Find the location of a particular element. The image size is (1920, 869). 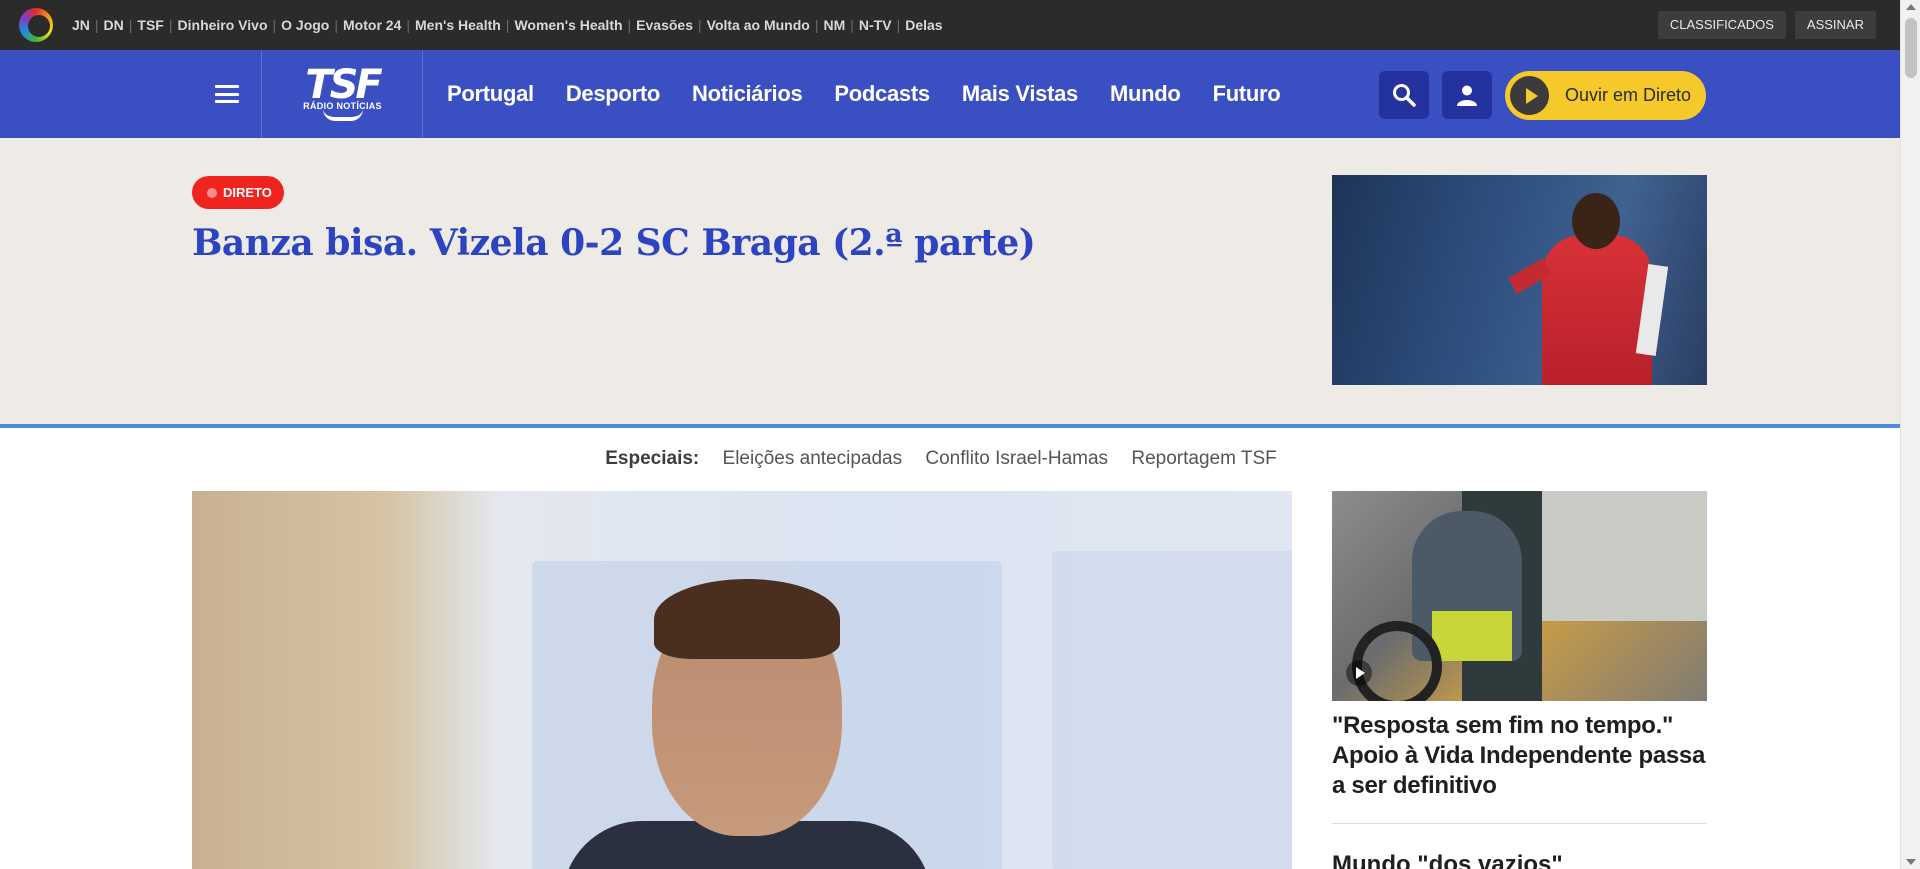

assinar-button: ASSINAR is located at coordinates (1835, 25).